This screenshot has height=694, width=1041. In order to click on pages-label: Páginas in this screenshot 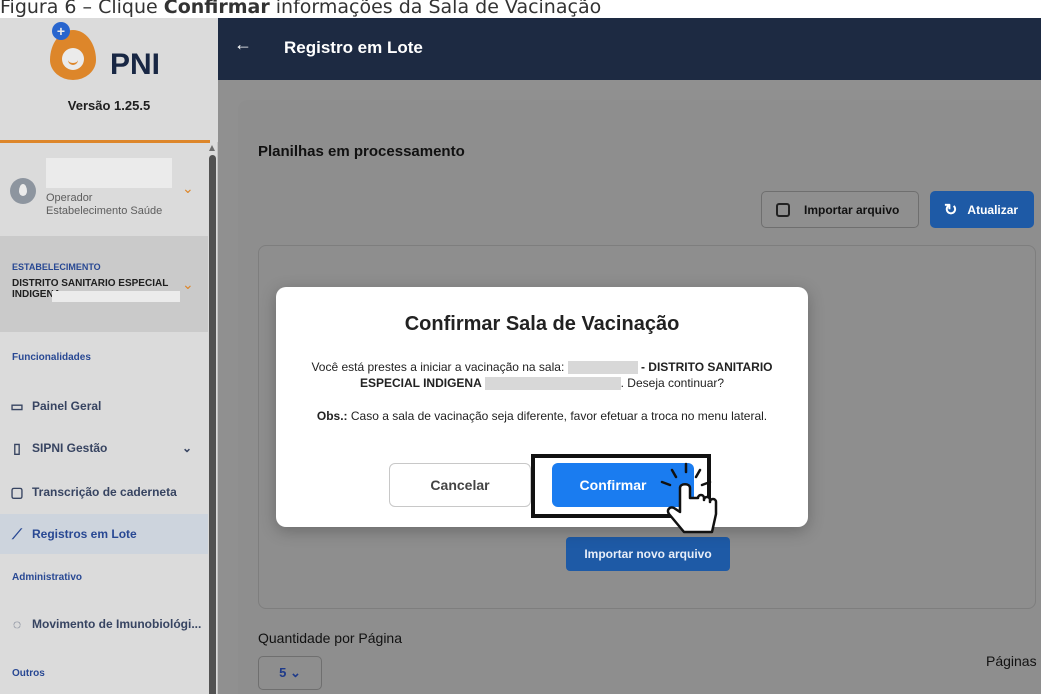, I will do `click(1011, 661)`.